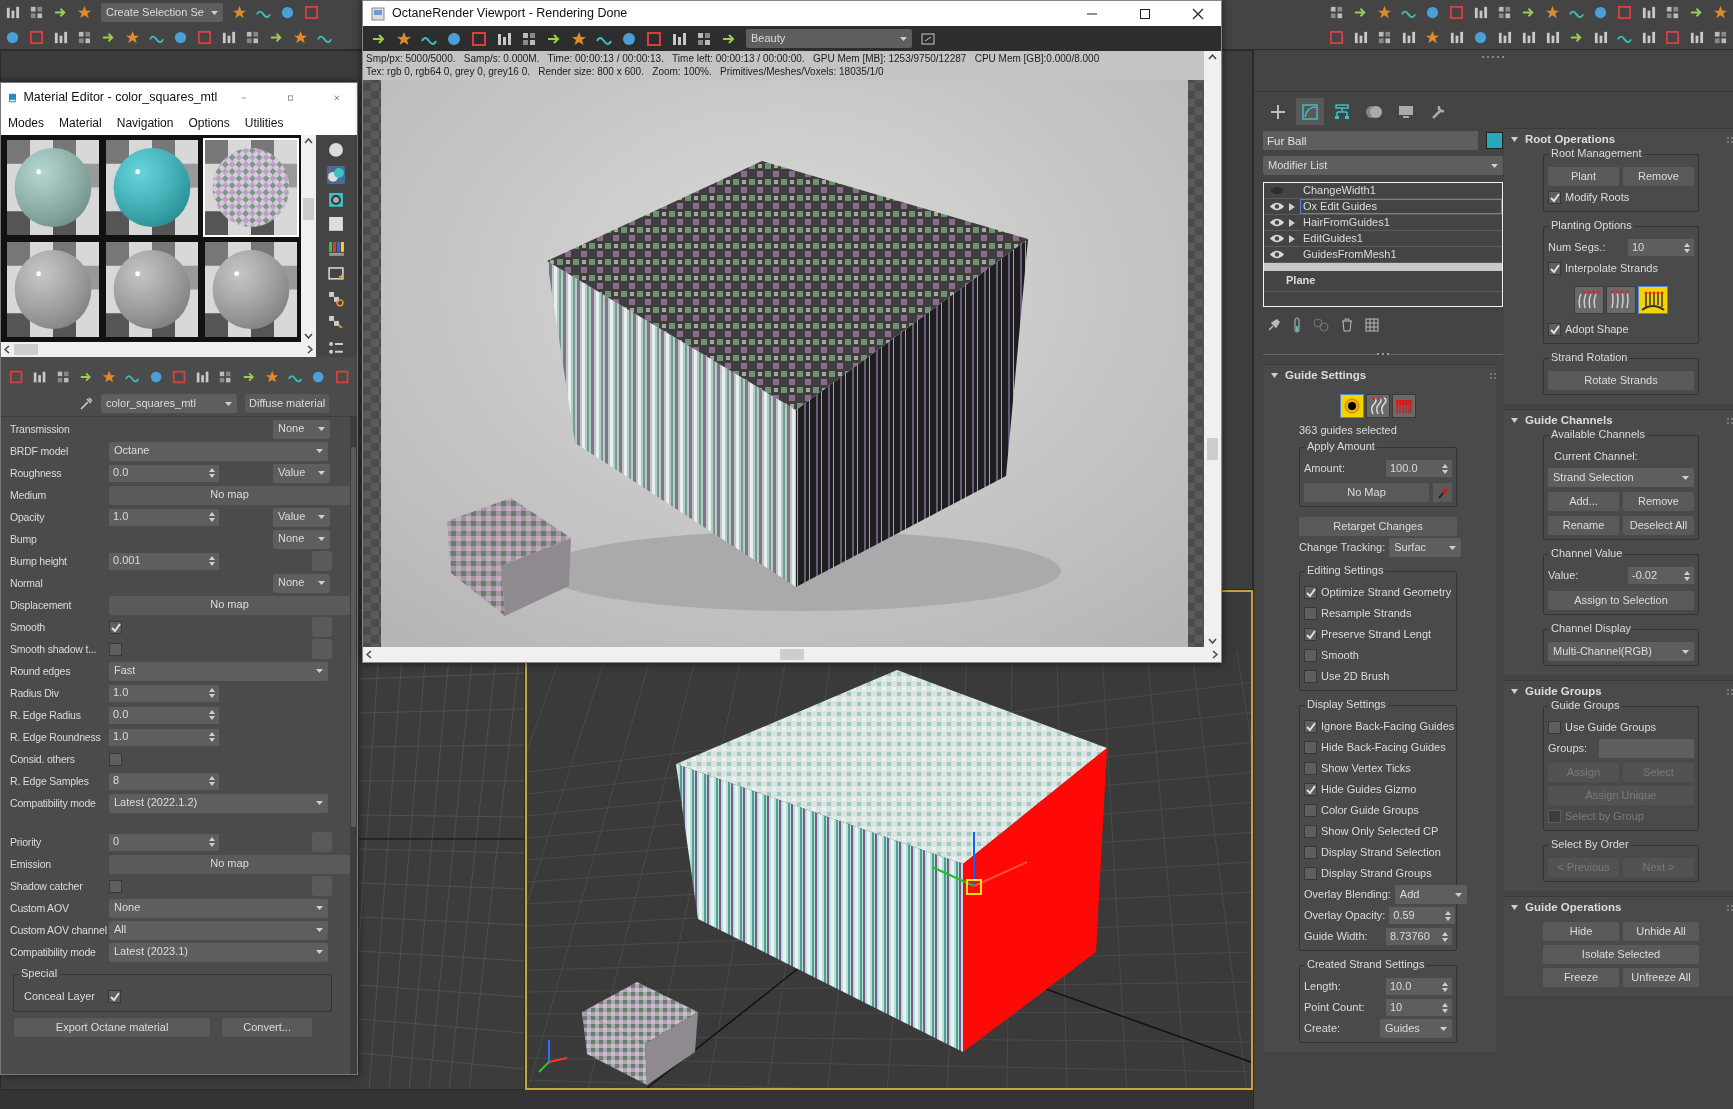 This screenshot has height=1109, width=1733. Describe the element at coordinates (218, 451) in the screenshot. I see `dropdown: Octane` at that location.